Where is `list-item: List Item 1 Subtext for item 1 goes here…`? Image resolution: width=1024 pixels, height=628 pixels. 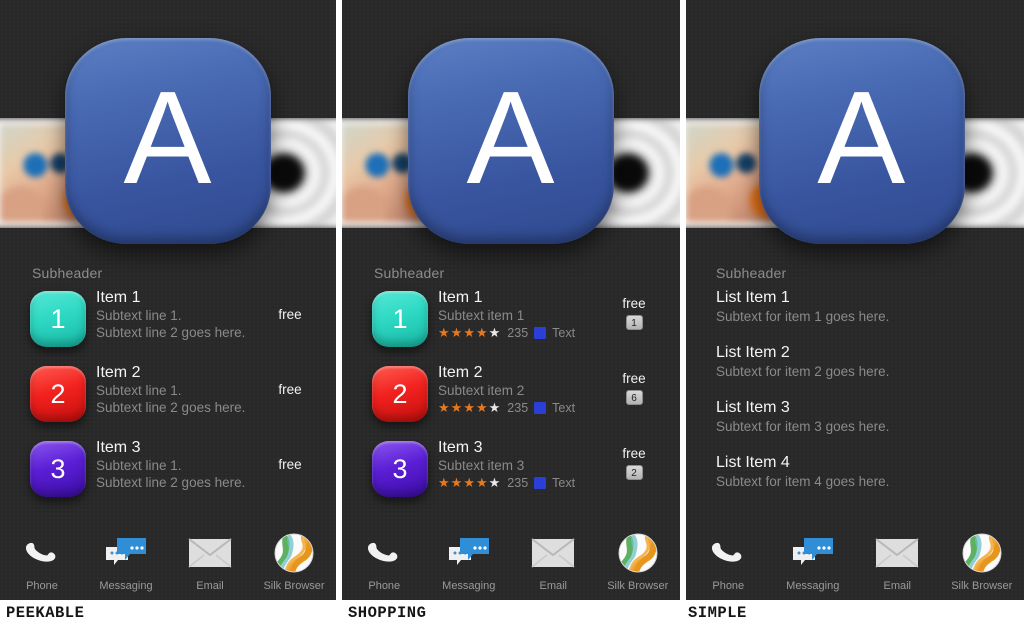 list-item: List Item 1 Subtext for item 1 goes here… is located at coordinates (855, 315).